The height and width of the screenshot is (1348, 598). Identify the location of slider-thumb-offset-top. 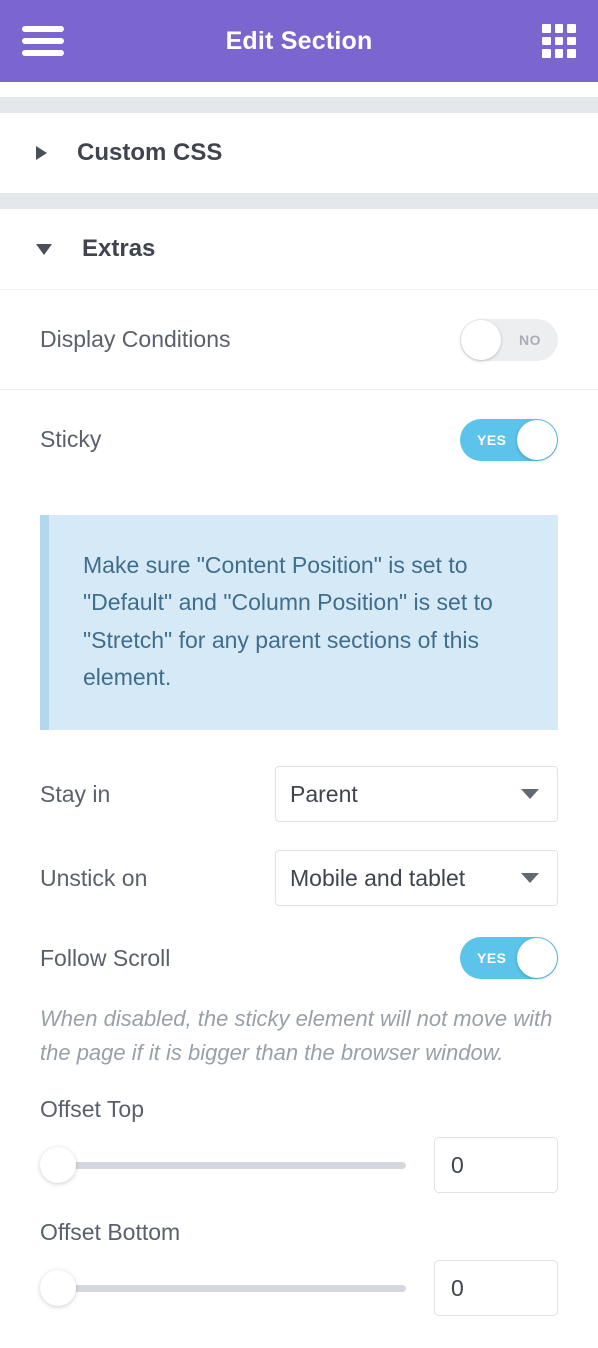
(58, 1165).